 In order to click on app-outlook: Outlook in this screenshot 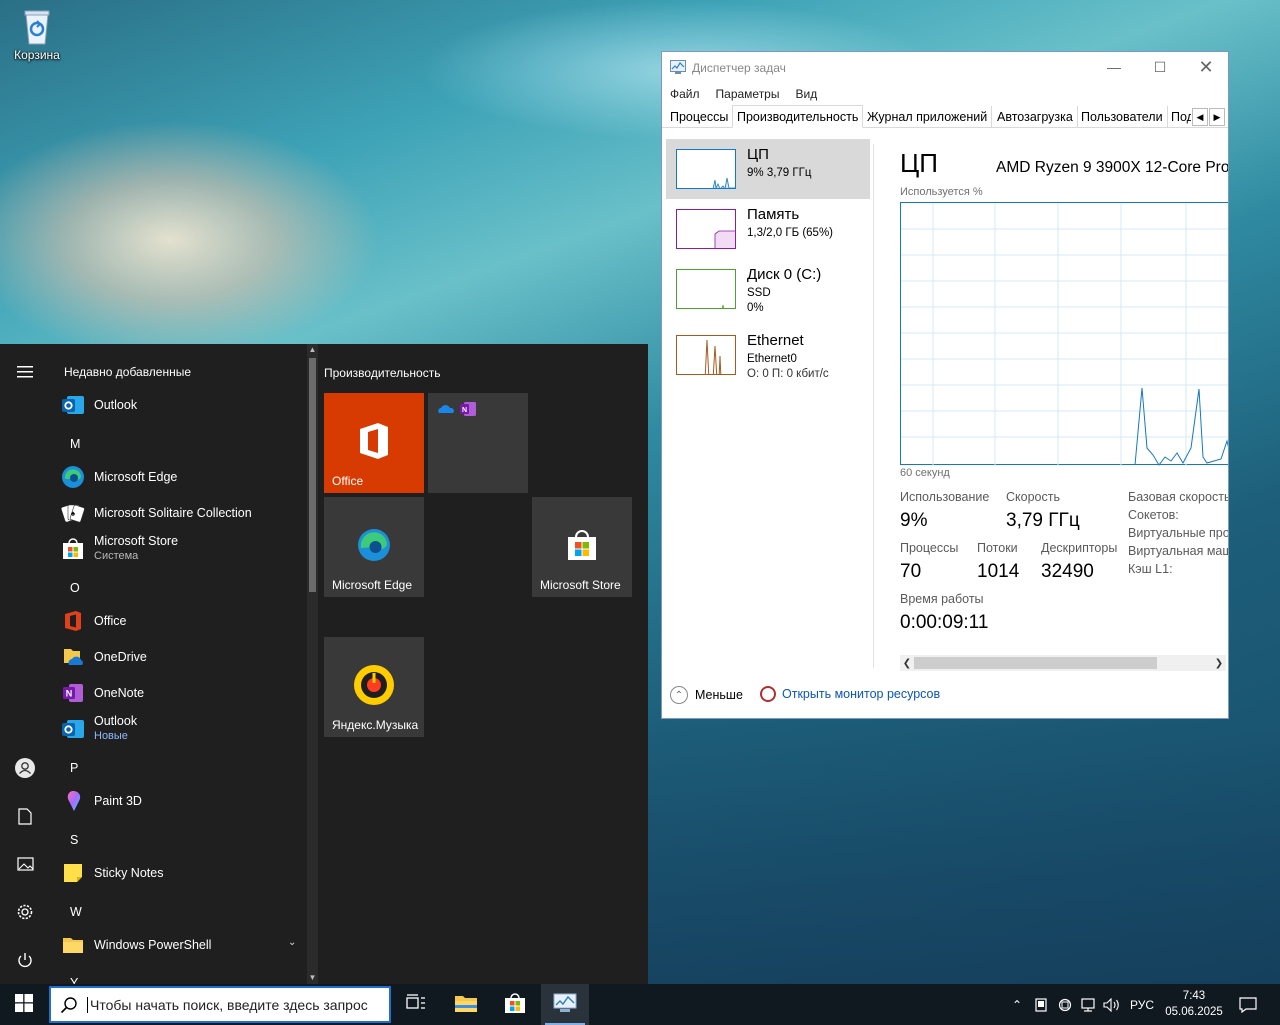, I will do `click(183, 405)`.